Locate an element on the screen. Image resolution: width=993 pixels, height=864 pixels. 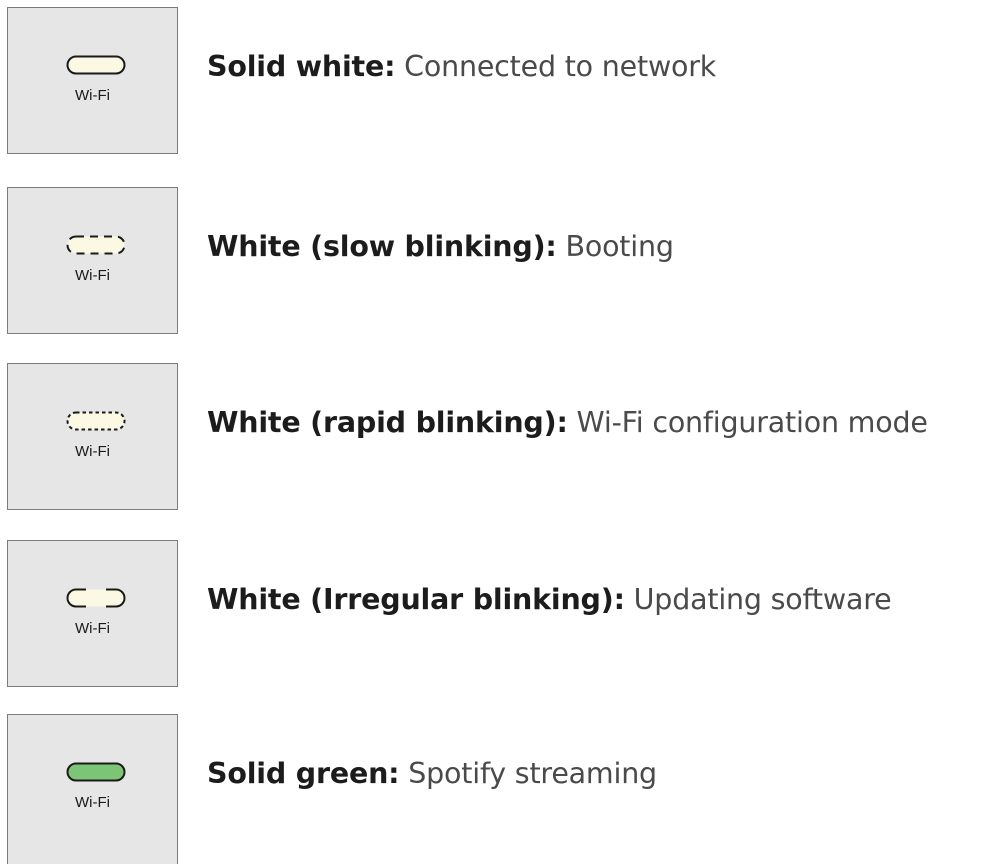
status-term: White (slow blinking): is located at coordinates (382, 246).